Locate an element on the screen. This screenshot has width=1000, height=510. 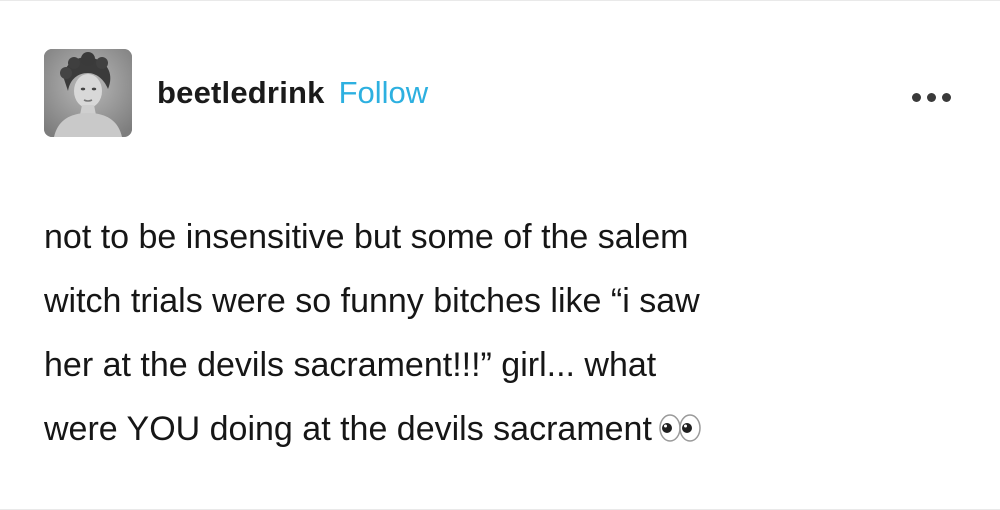
avatar-portrait-icon is located at coordinates (88, 93).